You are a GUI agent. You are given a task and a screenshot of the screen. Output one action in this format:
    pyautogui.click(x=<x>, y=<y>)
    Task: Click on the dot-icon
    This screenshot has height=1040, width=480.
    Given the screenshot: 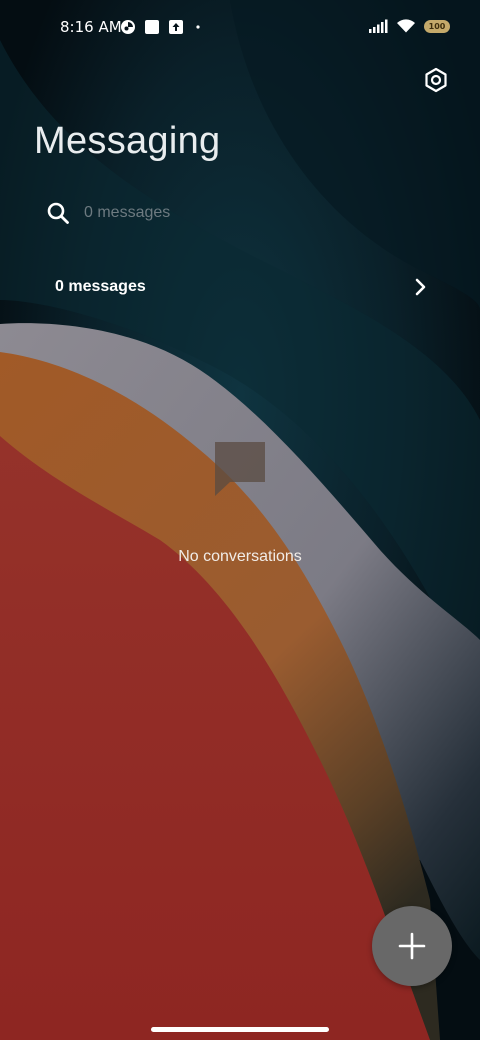 What is the action you would take?
    pyautogui.click(x=198, y=27)
    